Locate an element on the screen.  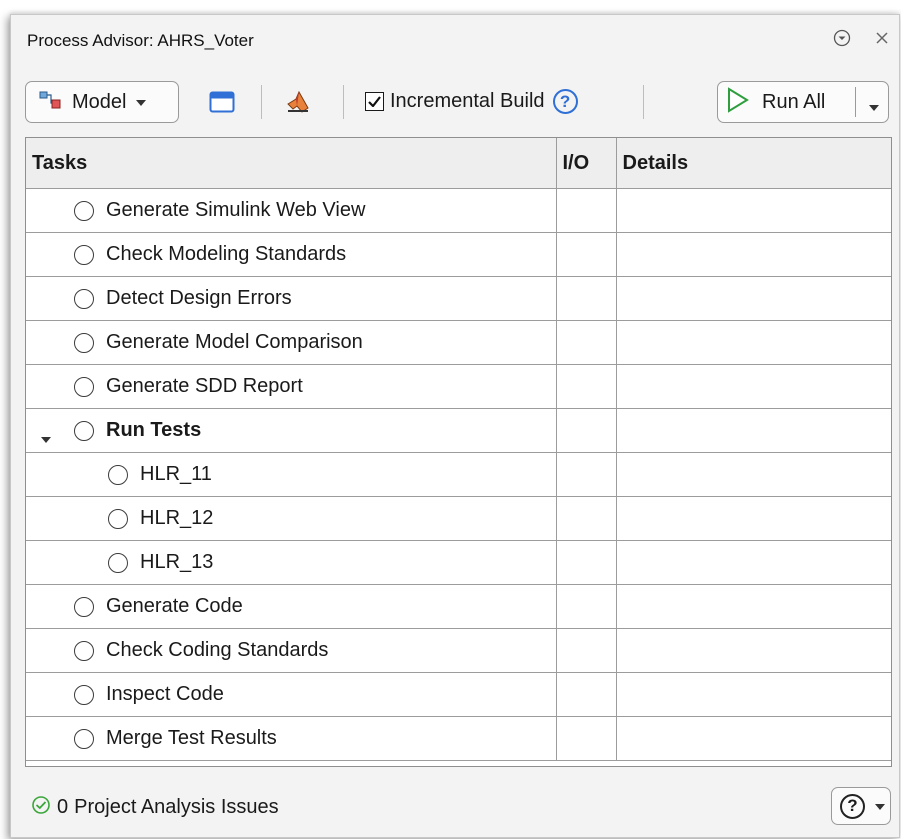
task-label: Run Tests is located at coordinates (154, 430).